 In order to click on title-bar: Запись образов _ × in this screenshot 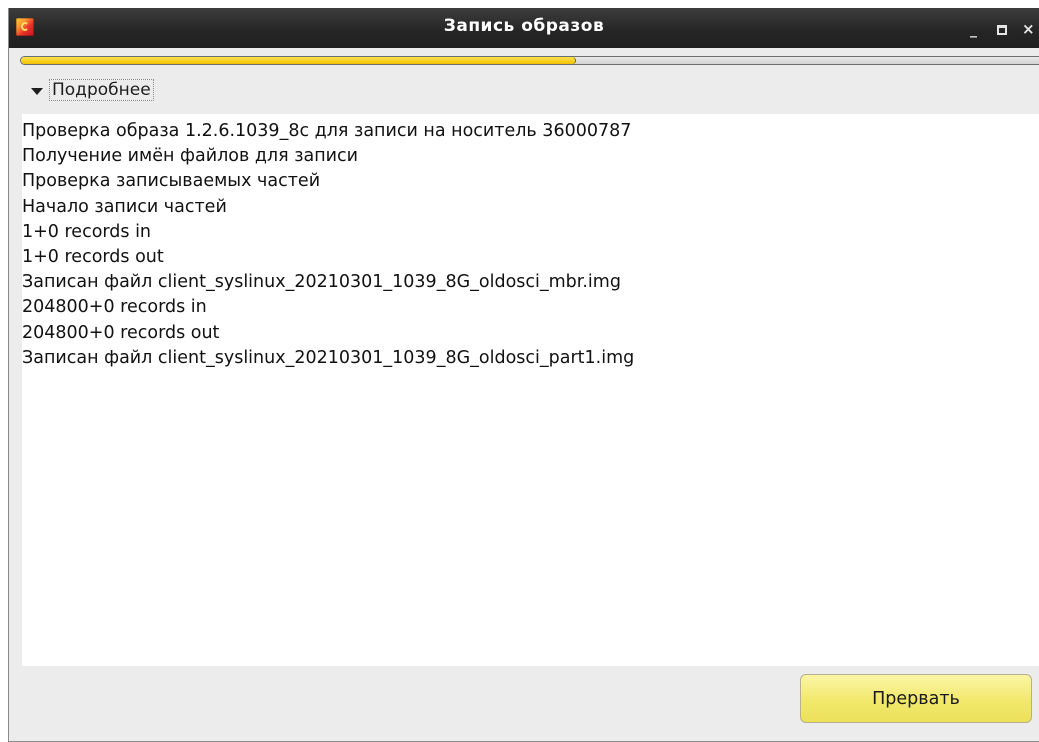, I will do `click(524, 28)`.